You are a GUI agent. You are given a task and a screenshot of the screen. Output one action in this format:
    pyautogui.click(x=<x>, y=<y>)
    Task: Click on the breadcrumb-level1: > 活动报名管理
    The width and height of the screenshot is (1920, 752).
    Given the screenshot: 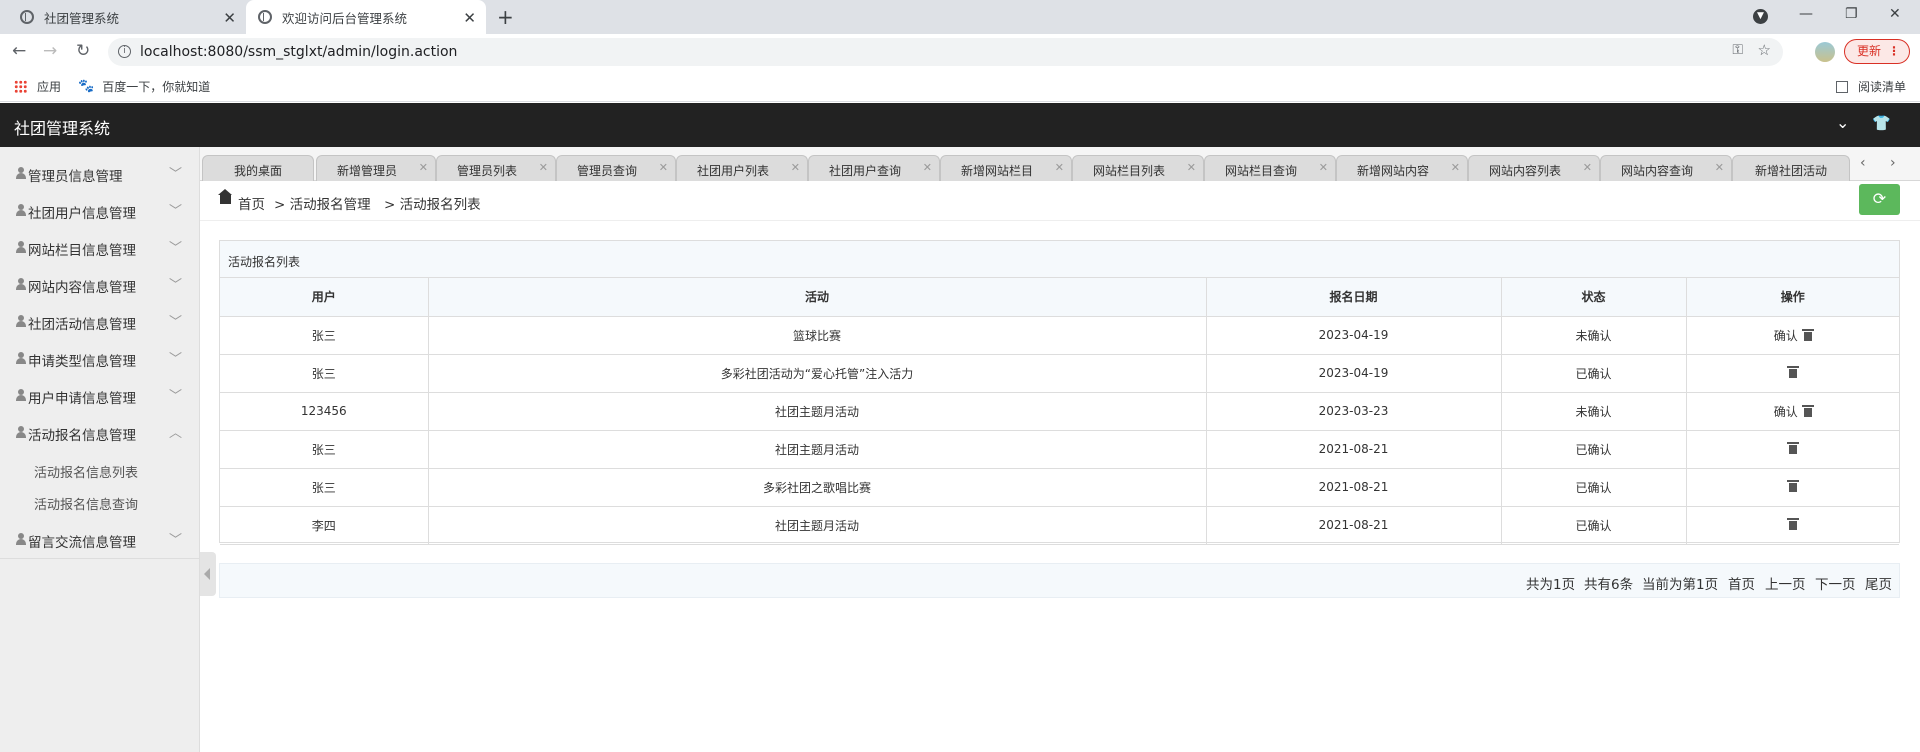 What is the action you would take?
    pyautogui.click(x=322, y=203)
    